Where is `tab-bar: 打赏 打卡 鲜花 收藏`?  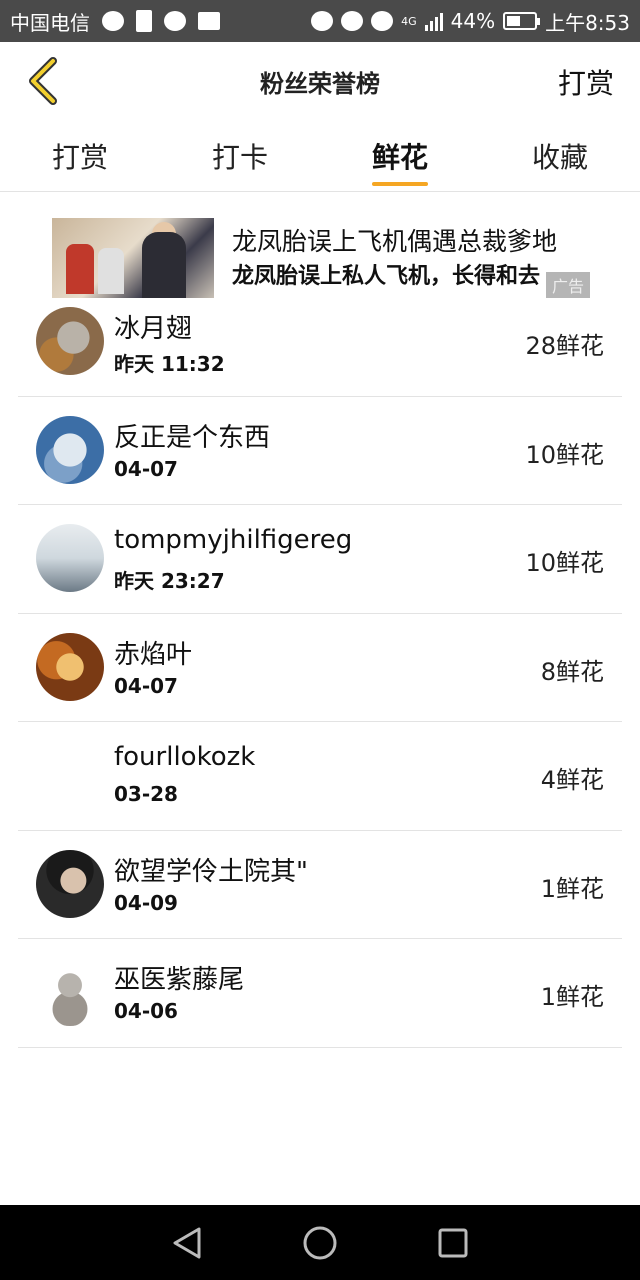
tab-bar: 打赏 打卡 鲜花 收藏 is located at coordinates (320, 156).